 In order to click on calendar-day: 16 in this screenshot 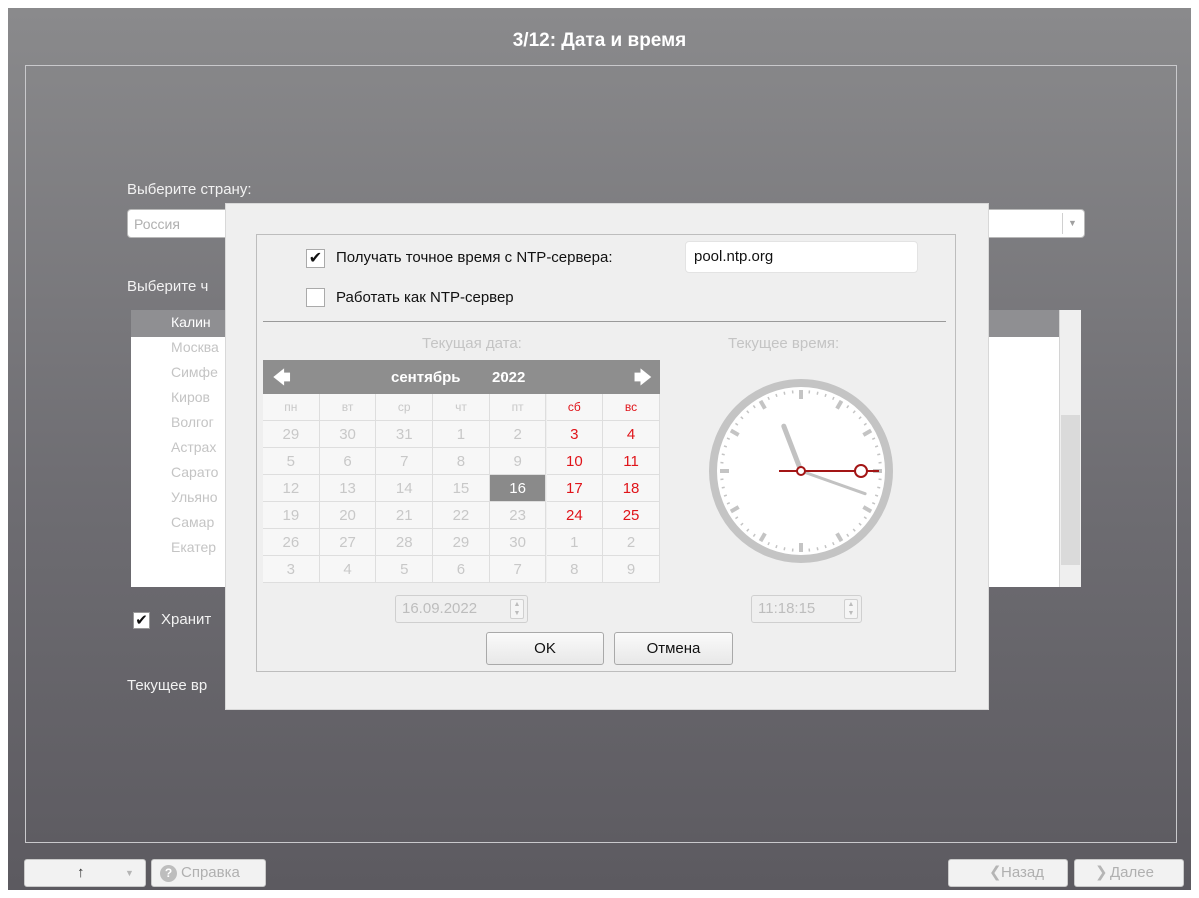, I will do `click(518, 488)`.